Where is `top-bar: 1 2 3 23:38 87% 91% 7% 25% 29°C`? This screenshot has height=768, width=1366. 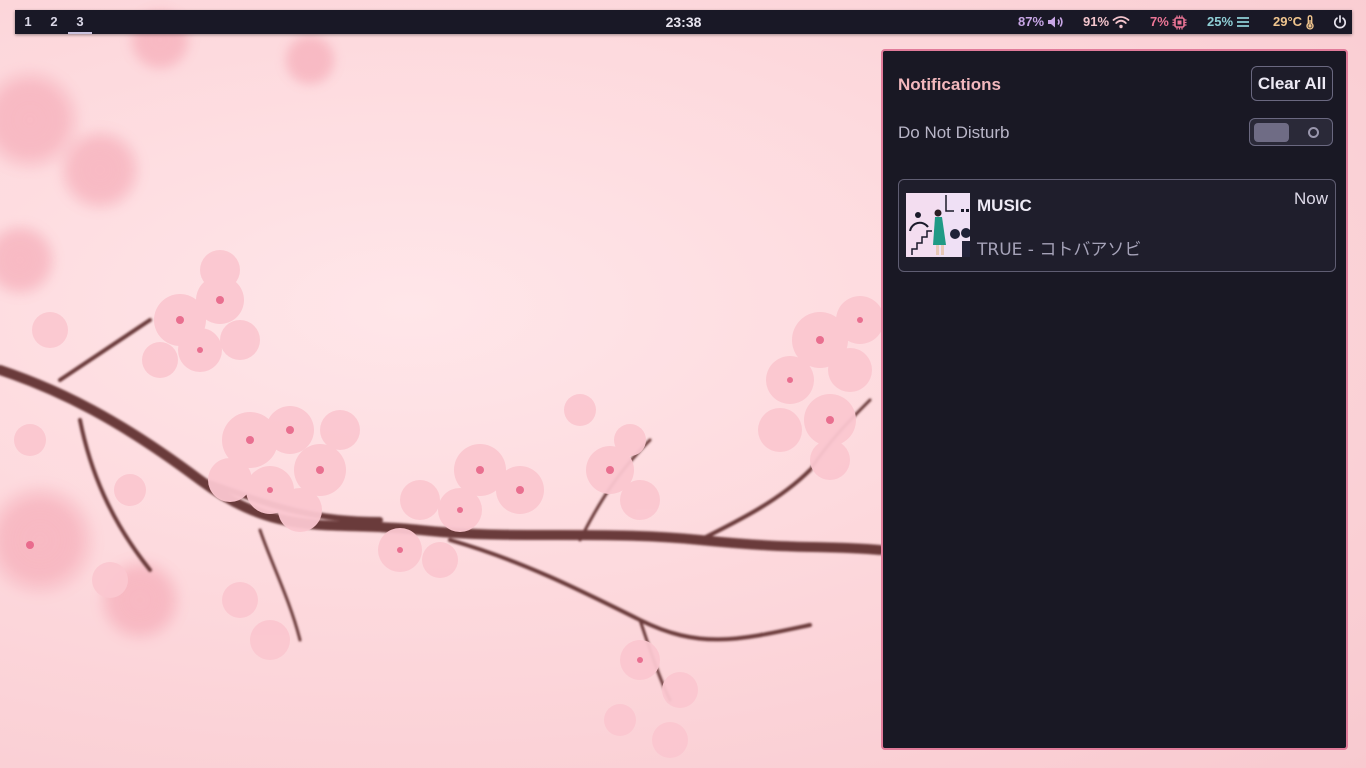
top-bar: 1 2 3 23:38 87% 91% 7% 25% 29°C is located at coordinates (683, 22).